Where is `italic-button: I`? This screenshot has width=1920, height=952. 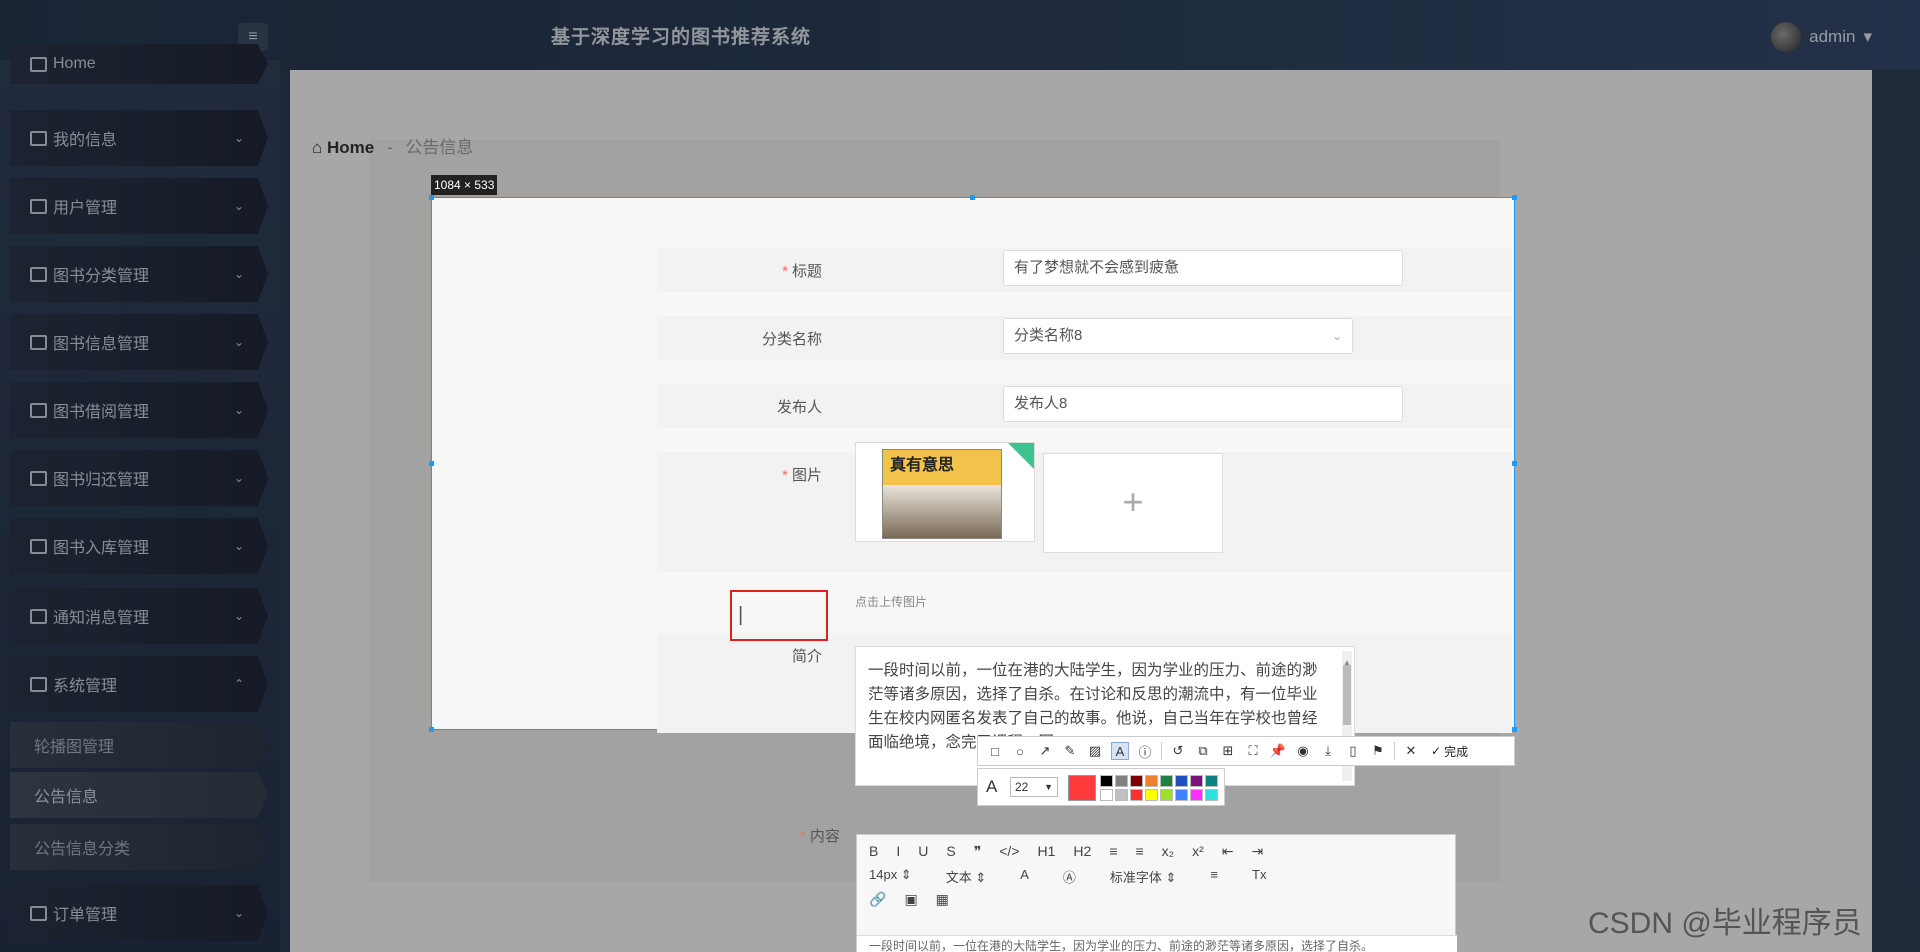
italic-button: I is located at coordinates (898, 851).